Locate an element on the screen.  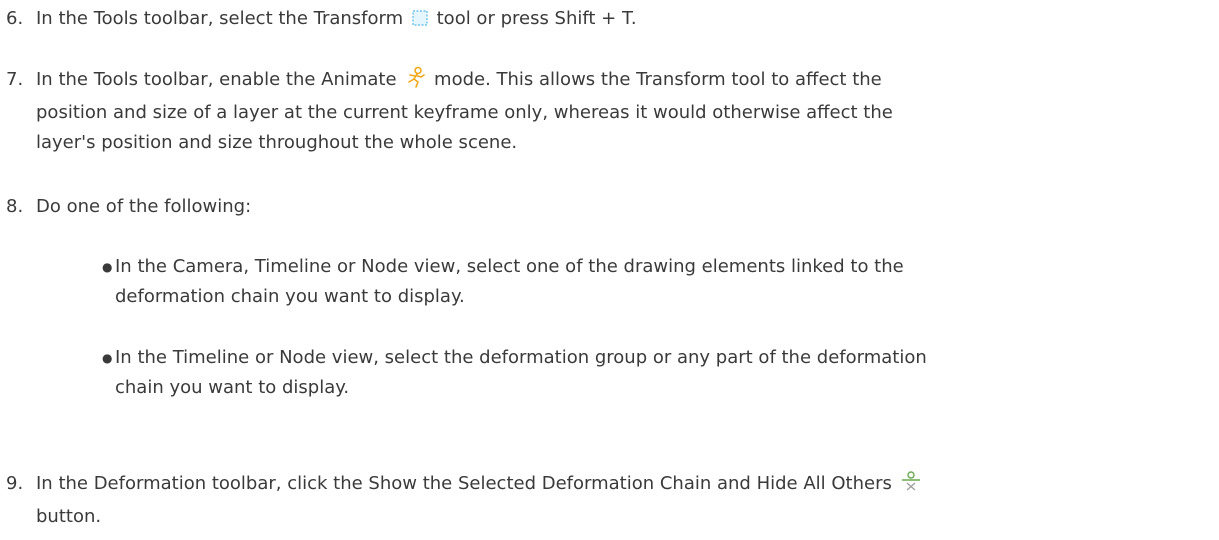
transform-tool-icon is located at coordinates (420, 22).